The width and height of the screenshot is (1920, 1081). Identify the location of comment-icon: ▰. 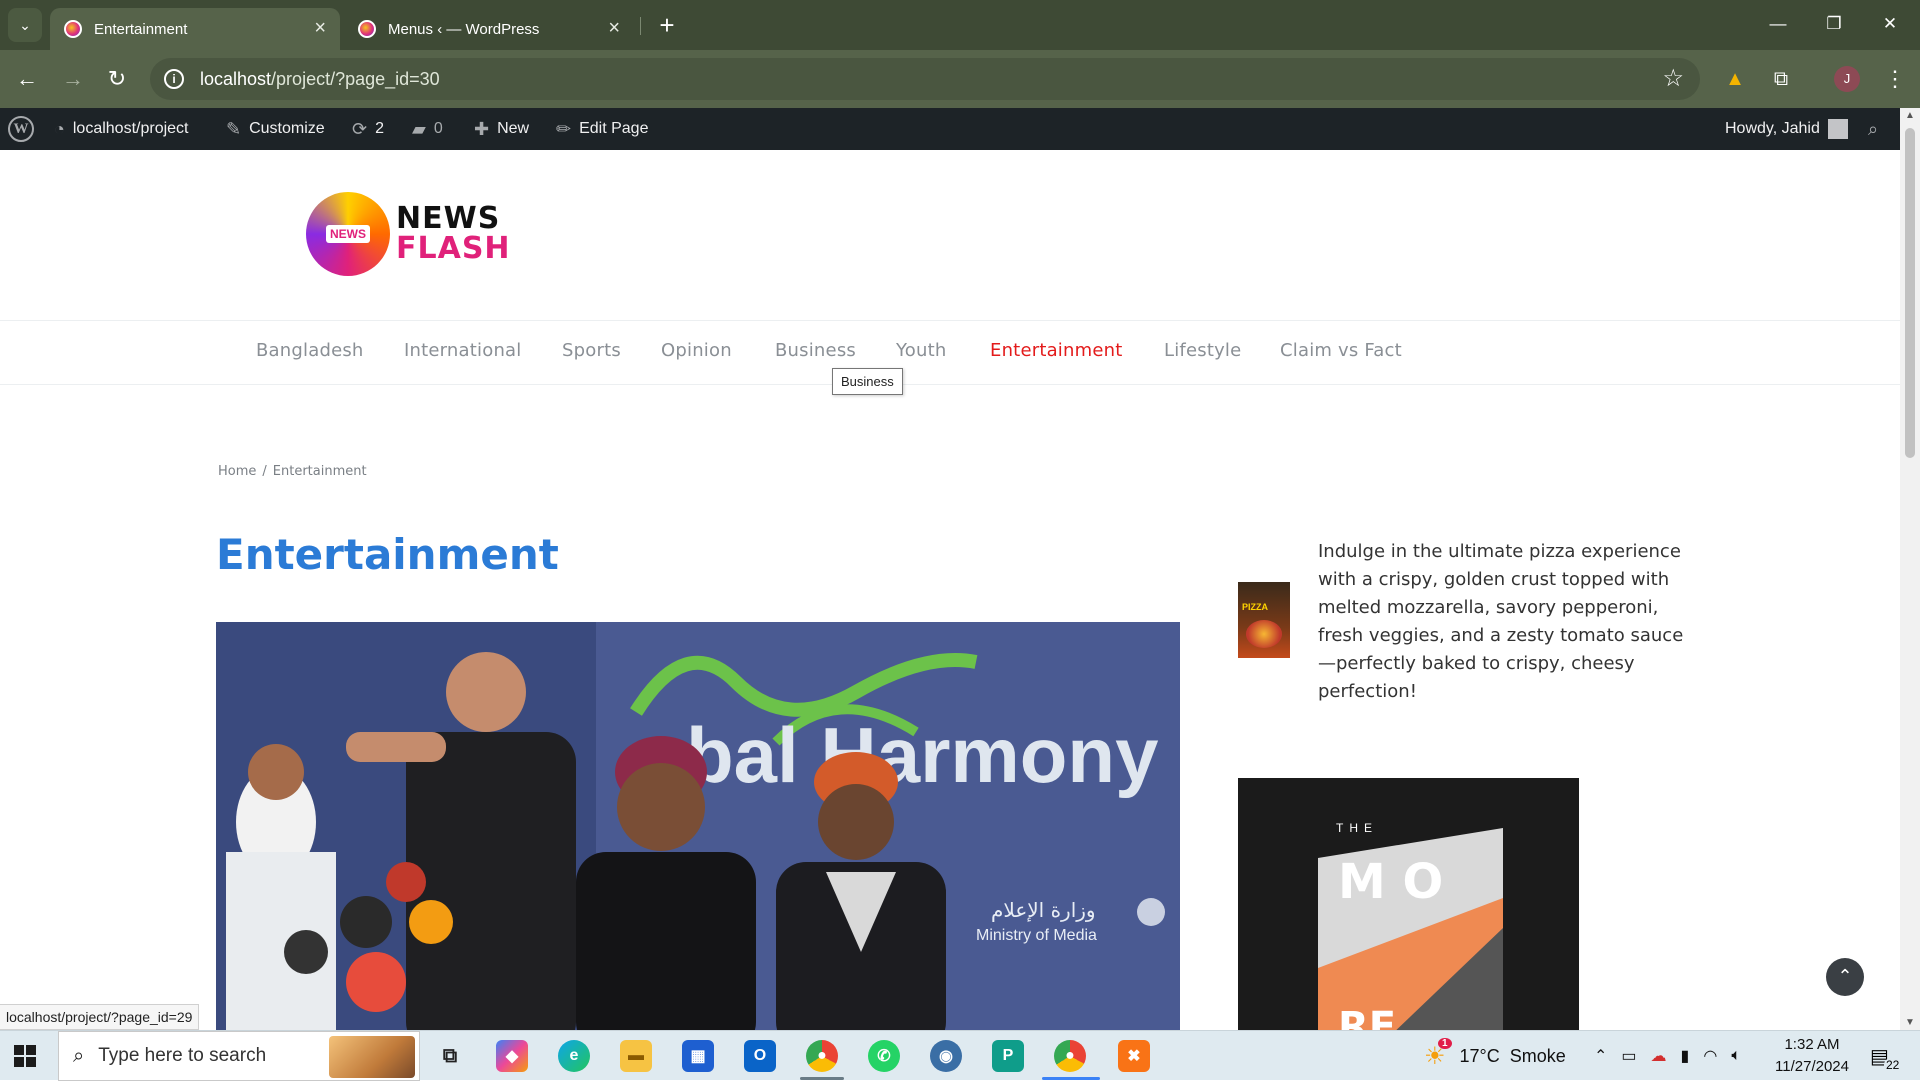
(419, 128).